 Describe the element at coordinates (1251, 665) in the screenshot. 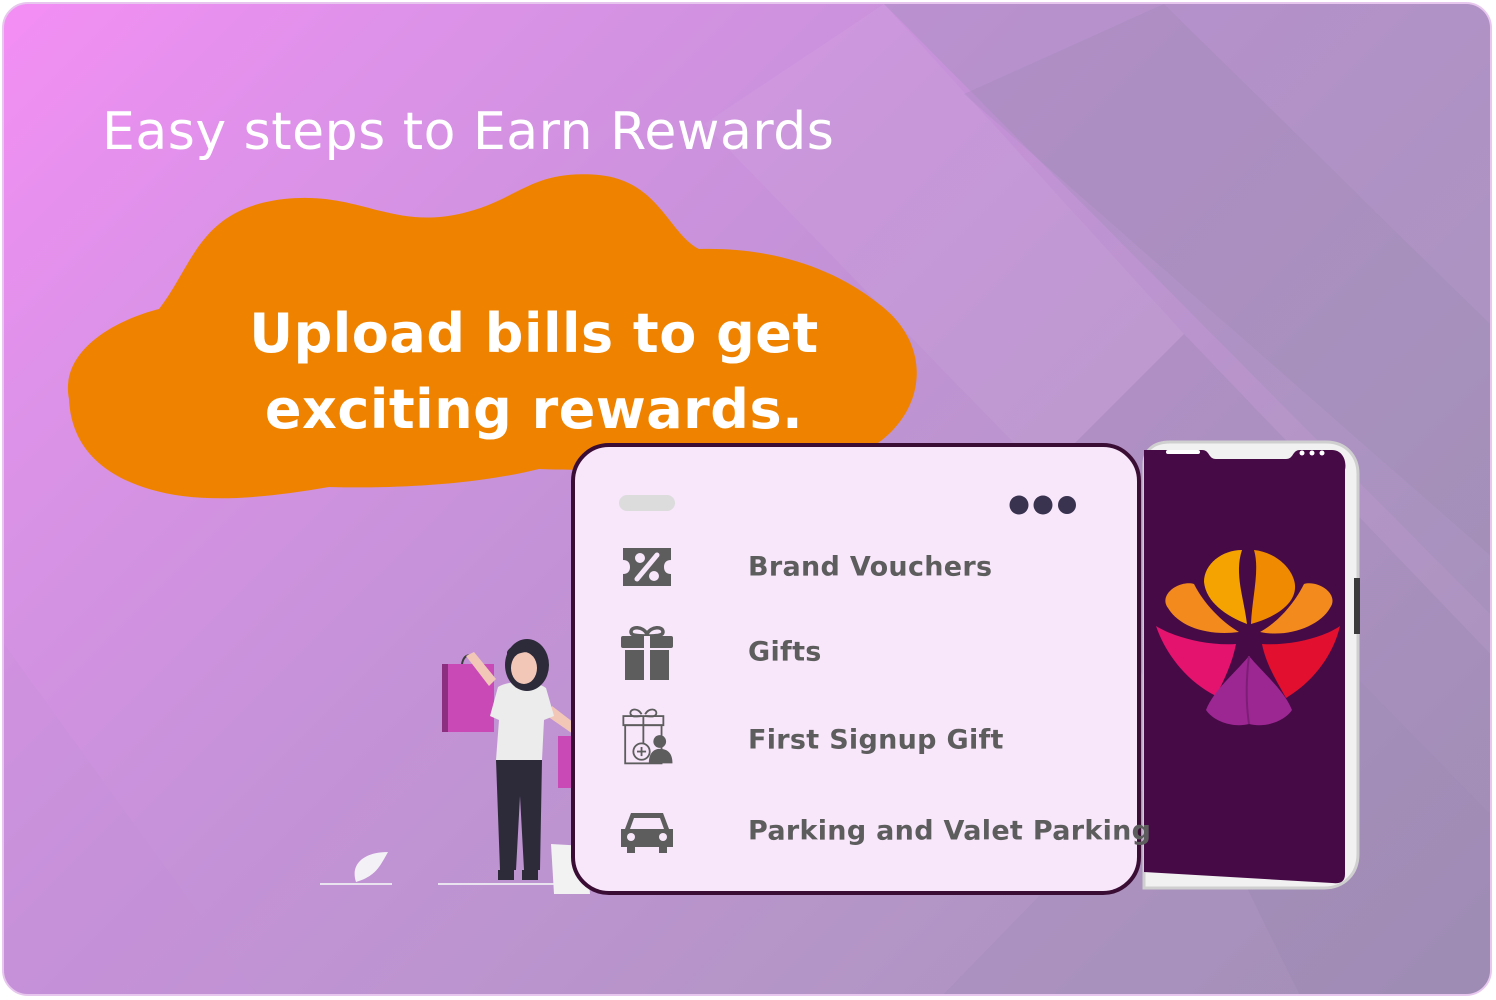

I see `phone-mockup` at that location.